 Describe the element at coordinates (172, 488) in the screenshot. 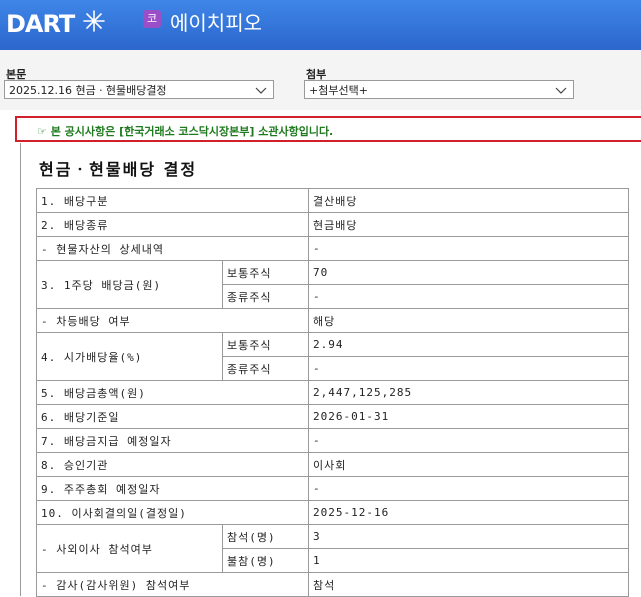

I see `row-label: 9. 주주총회 예정일자` at that location.